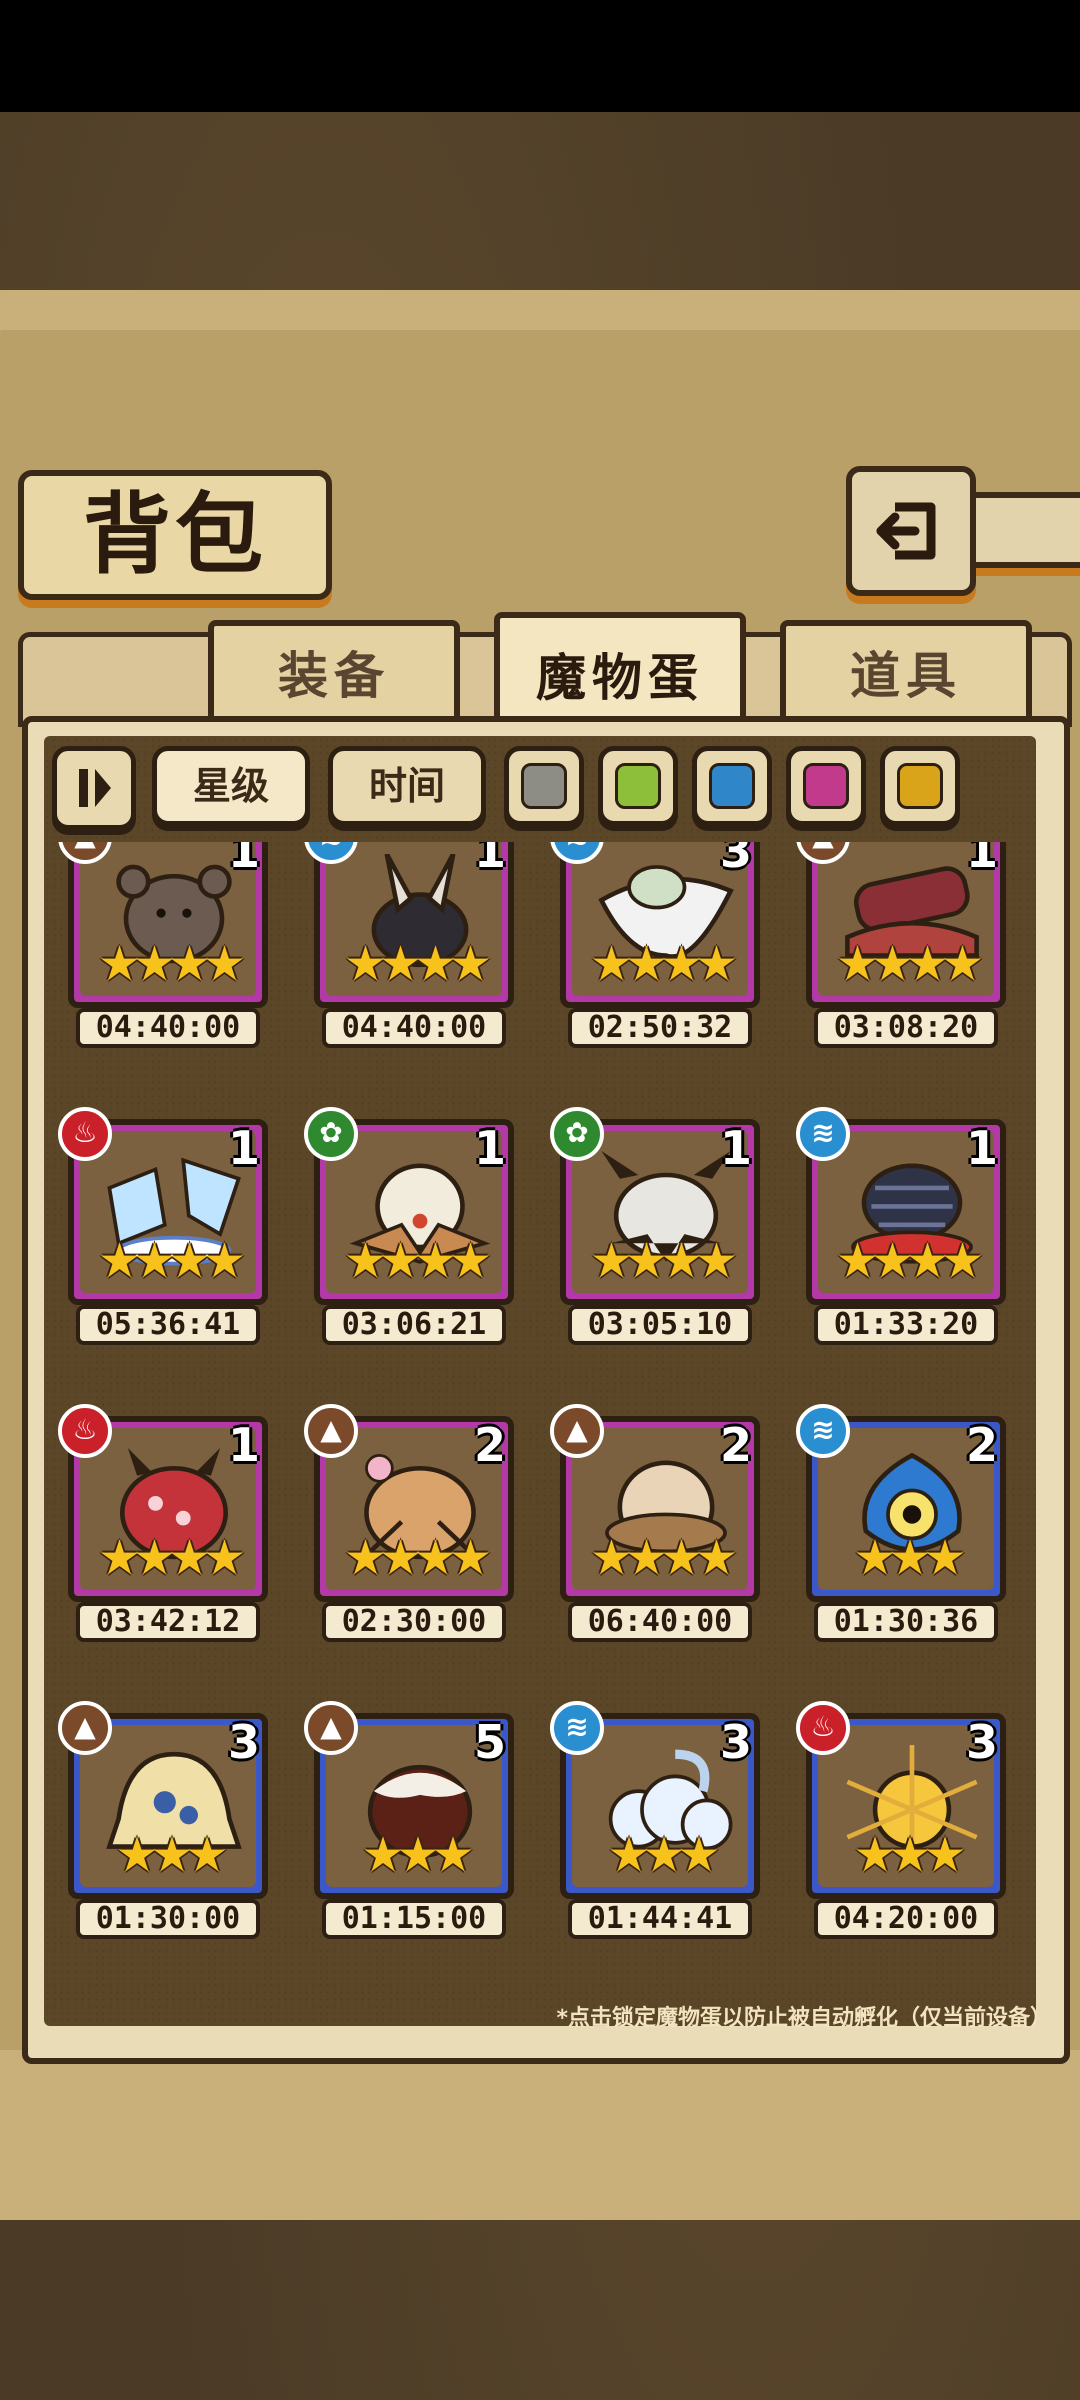  I want to click on egg-card: ≋1★★★★04:40:00, so click(412, 946).